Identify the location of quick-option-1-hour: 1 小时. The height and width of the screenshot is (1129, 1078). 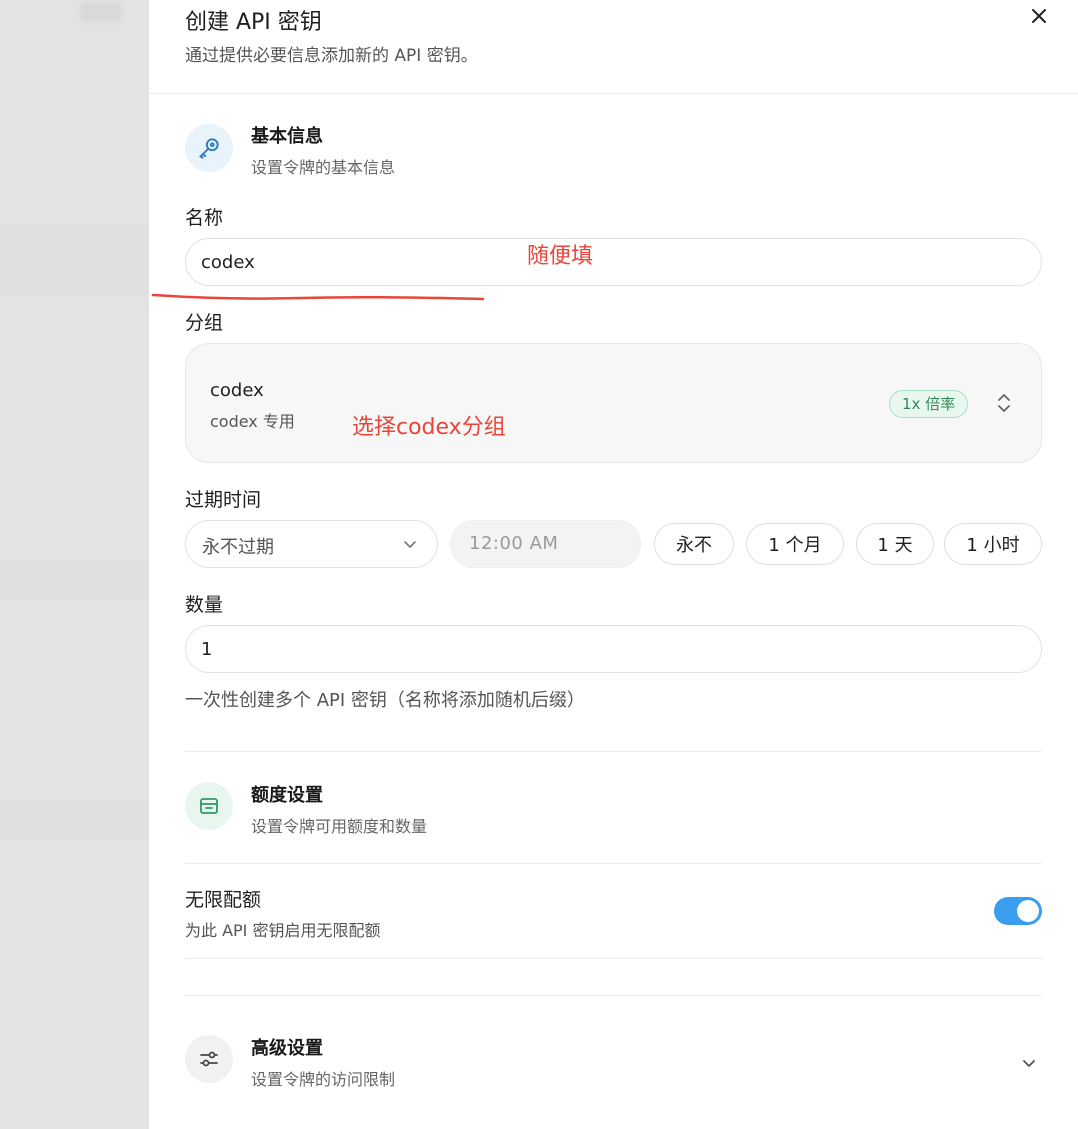
(993, 544).